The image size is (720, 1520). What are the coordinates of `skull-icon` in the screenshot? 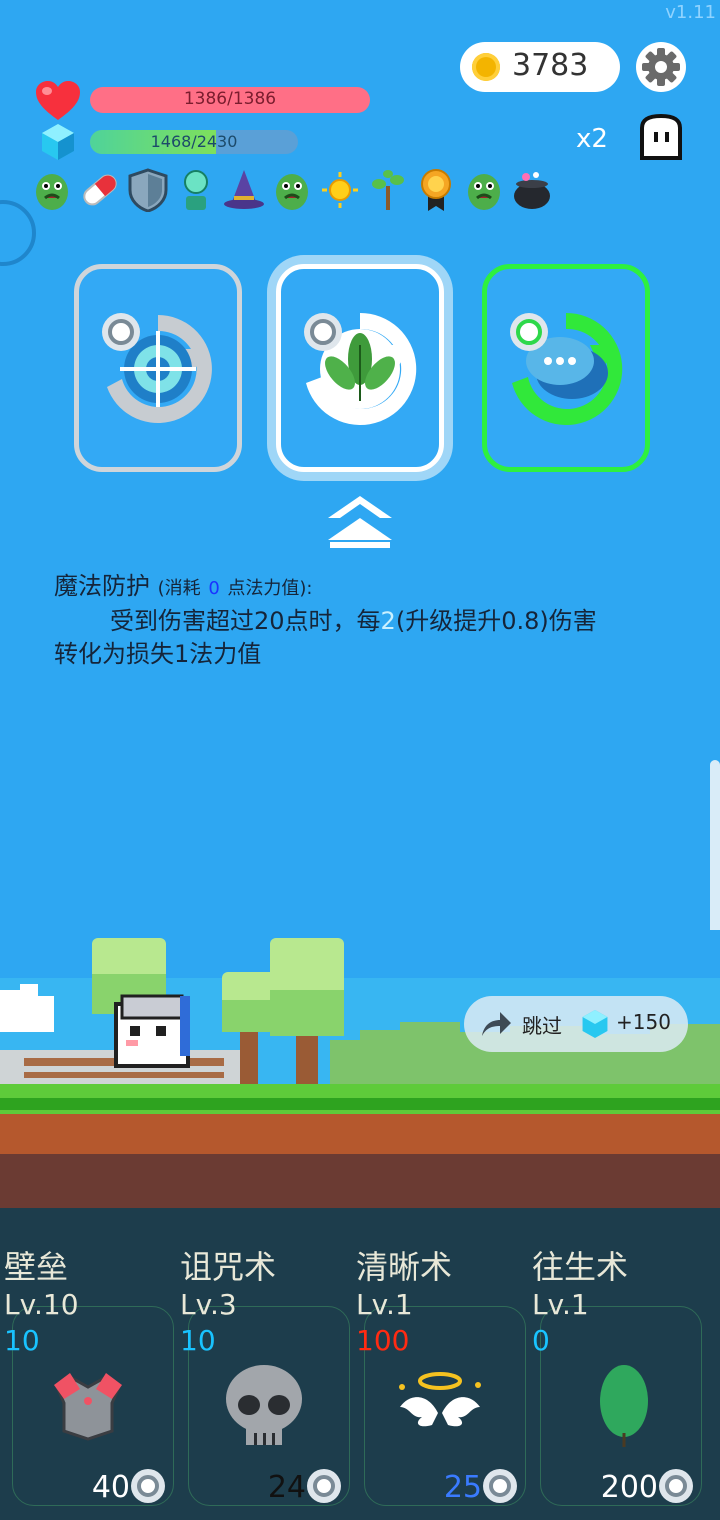 It's located at (264, 1405).